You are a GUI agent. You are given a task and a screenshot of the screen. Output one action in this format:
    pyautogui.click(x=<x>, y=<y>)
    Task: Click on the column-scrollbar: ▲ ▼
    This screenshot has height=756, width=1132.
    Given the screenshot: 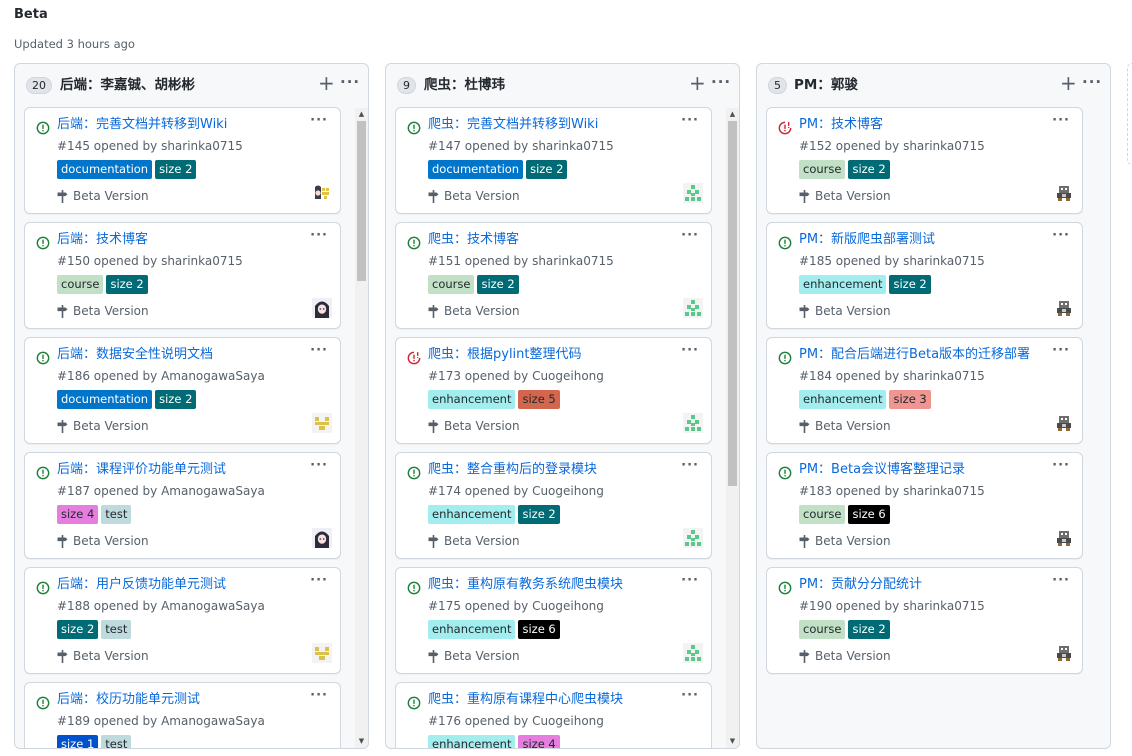 What is the action you would take?
    pyautogui.click(x=732, y=428)
    